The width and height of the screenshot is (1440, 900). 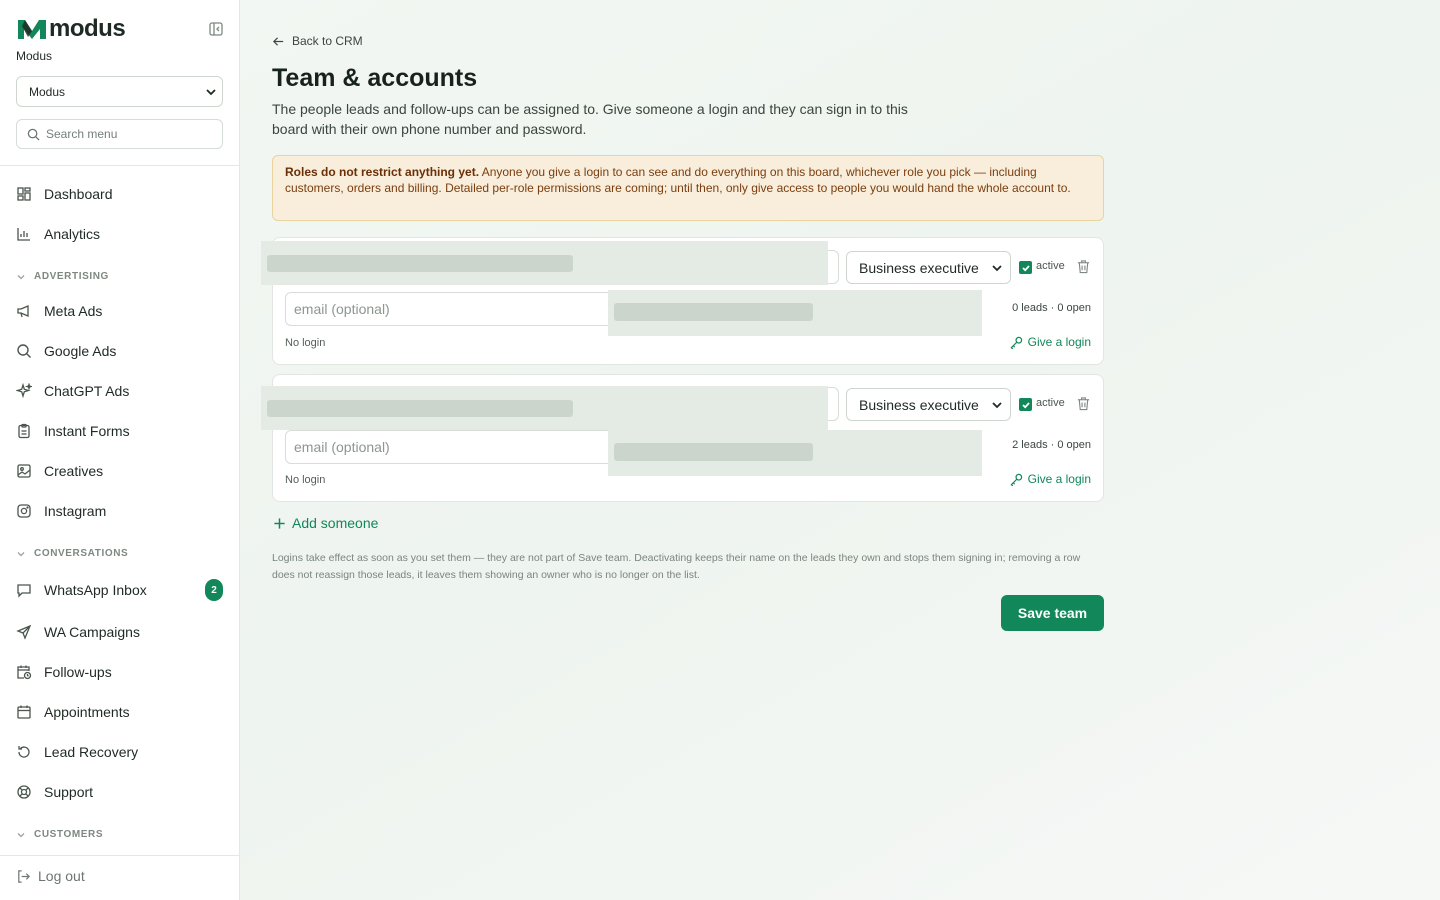 What do you see at coordinates (24, 632) in the screenshot?
I see `send-icon` at bounding box center [24, 632].